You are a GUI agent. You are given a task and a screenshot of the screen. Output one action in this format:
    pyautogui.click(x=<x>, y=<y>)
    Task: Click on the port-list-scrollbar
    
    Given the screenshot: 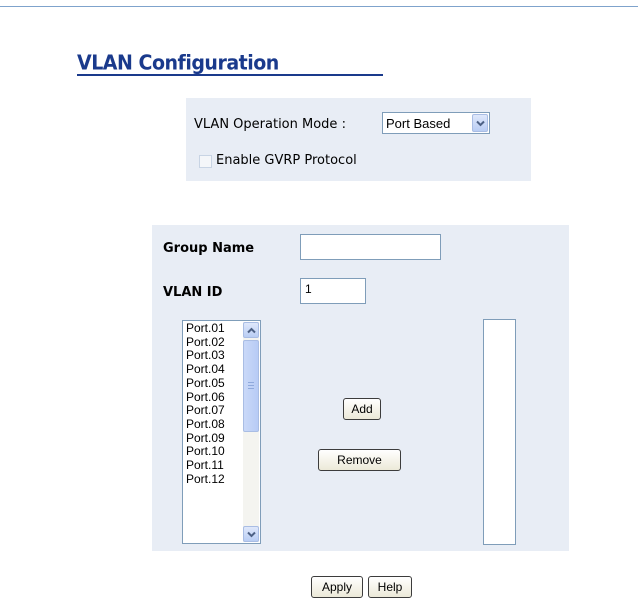 What is the action you would take?
    pyautogui.click(x=251, y=432)
    